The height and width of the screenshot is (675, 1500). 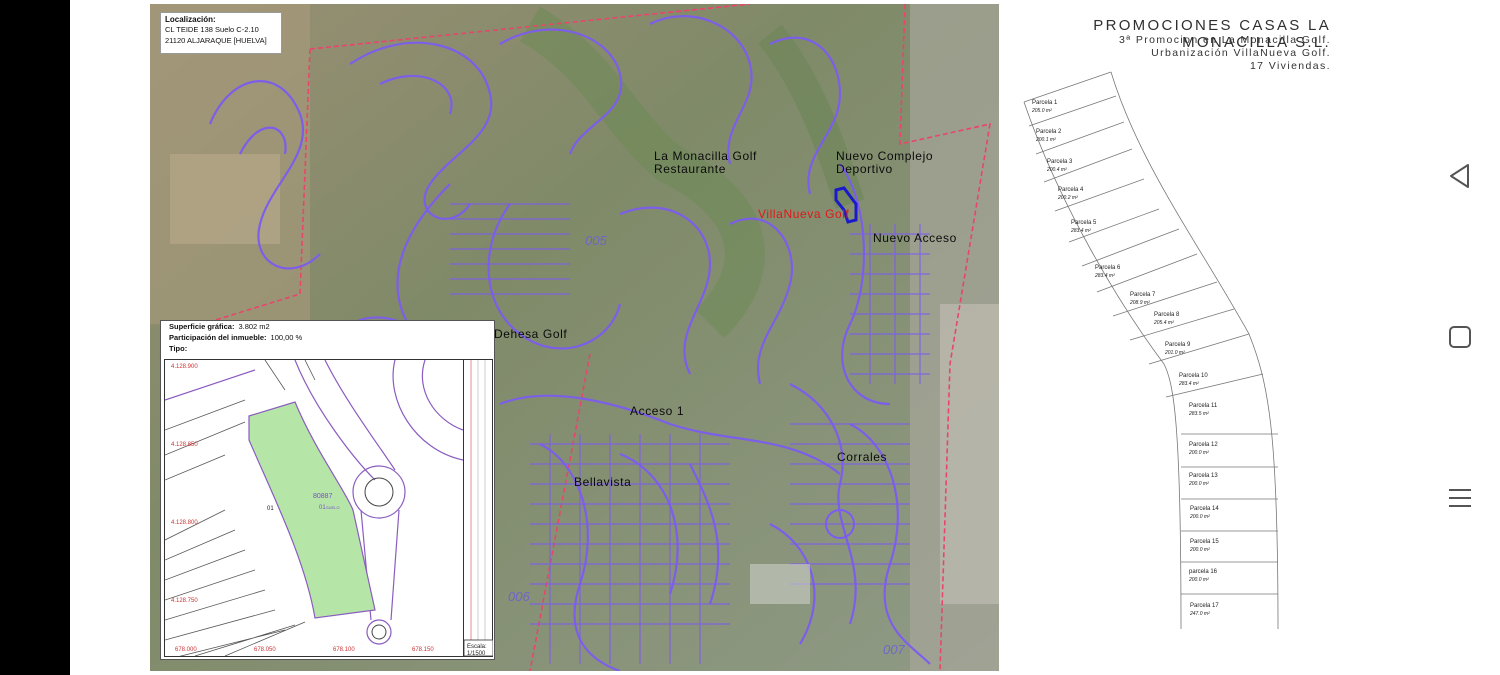 I want to click on parcel-label: Parcela 3 200.4 m², so click(x=1060, y=166).